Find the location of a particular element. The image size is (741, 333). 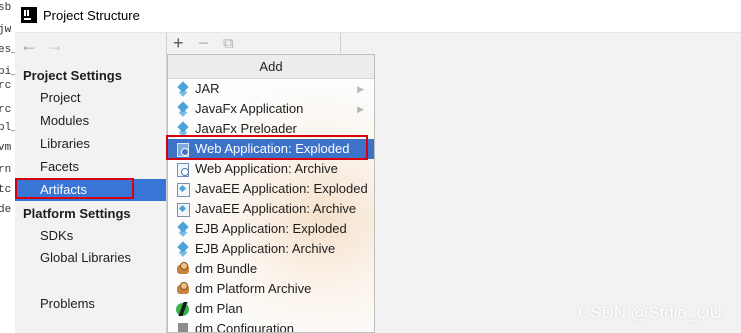

window-title: Project Structure is located at coordinates (91, 15).